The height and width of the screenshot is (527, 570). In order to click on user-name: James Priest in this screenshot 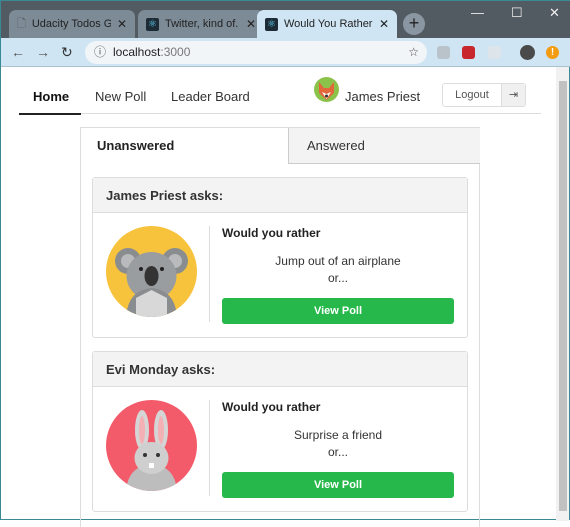, I will do `click(383, 96)`.